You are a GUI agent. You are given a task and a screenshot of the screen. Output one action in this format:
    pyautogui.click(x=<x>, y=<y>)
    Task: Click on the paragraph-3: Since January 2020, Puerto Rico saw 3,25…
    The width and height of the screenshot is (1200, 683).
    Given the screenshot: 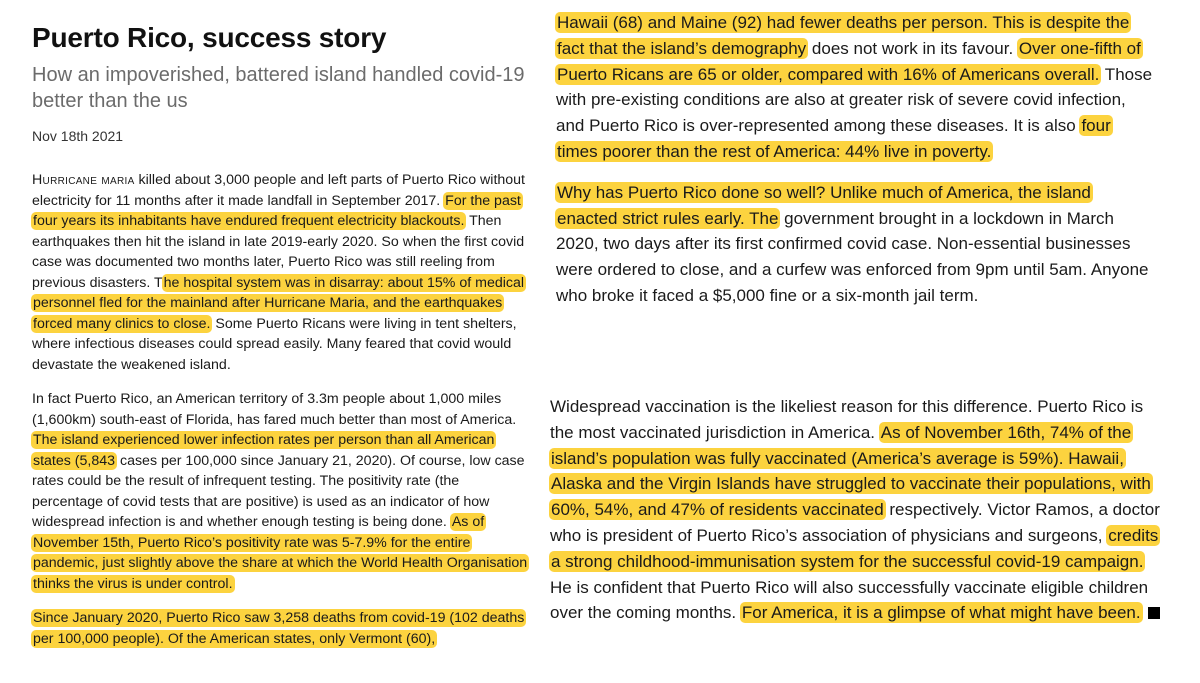 What is the action you would take?
    pyautogui.click(x=279, y=628)
    